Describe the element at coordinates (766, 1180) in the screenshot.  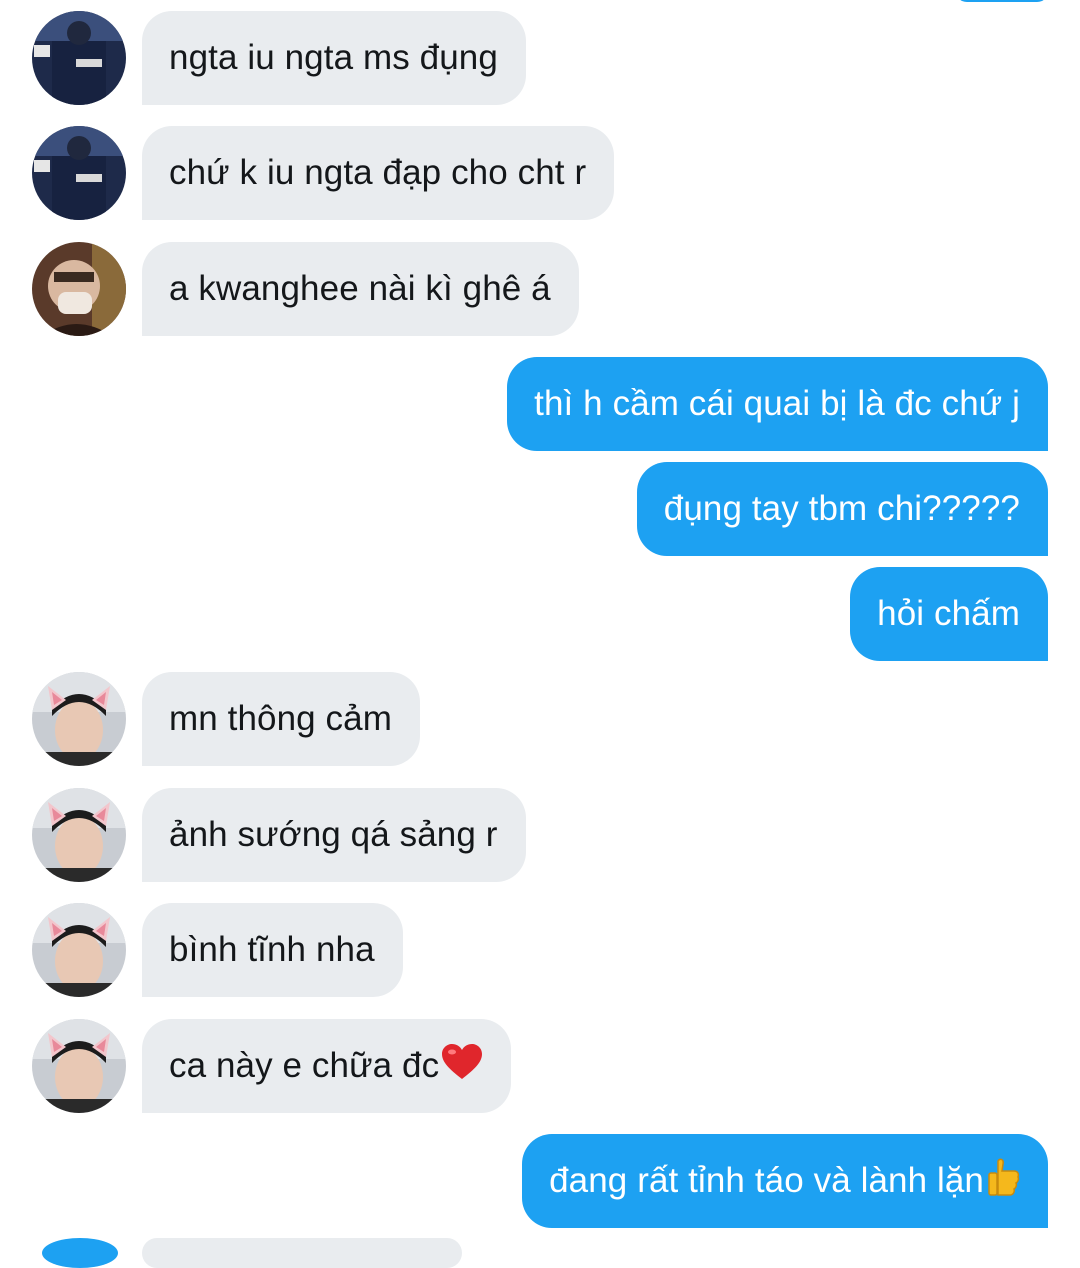
I see `message-text: đang rất tỉnh táo và lành lặn` at that location.